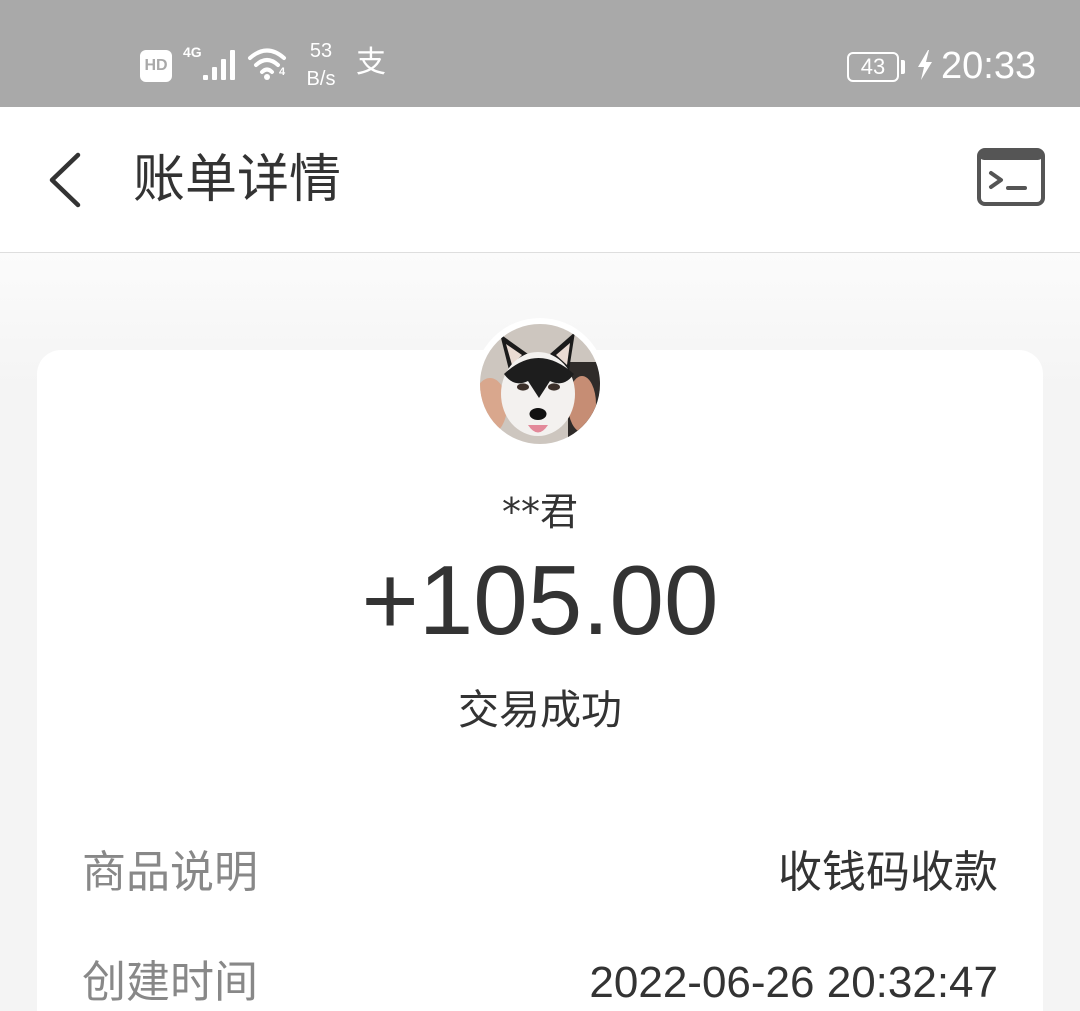 Image resolution: width=1080 pixels, height=1011 pixels. Describe the element at coordinates (192, 52) in the screenshot. I see `network-type-label: 4G` at that location.